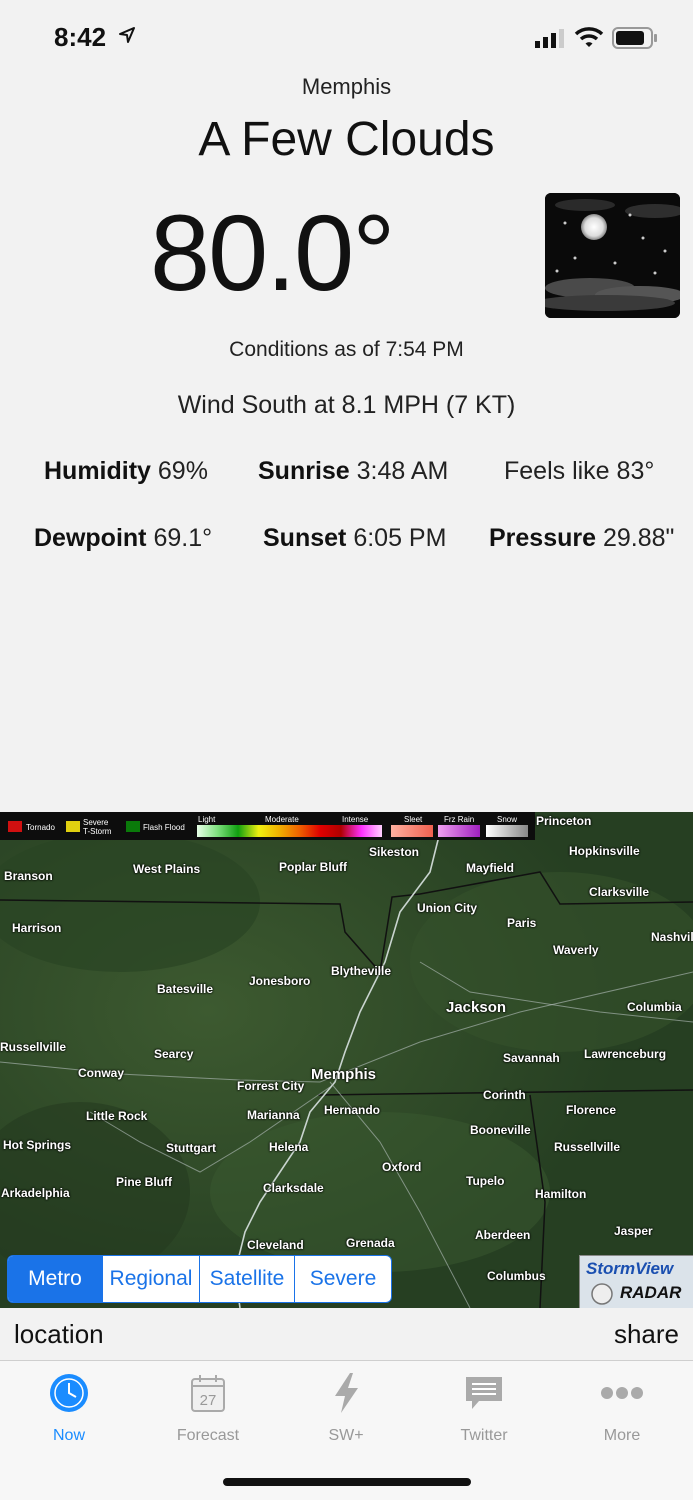 The image size is (693, 1500). Describe the element at coordinates (133, 826) in the screenshot. I see `flash-flood-swatch` at that location.